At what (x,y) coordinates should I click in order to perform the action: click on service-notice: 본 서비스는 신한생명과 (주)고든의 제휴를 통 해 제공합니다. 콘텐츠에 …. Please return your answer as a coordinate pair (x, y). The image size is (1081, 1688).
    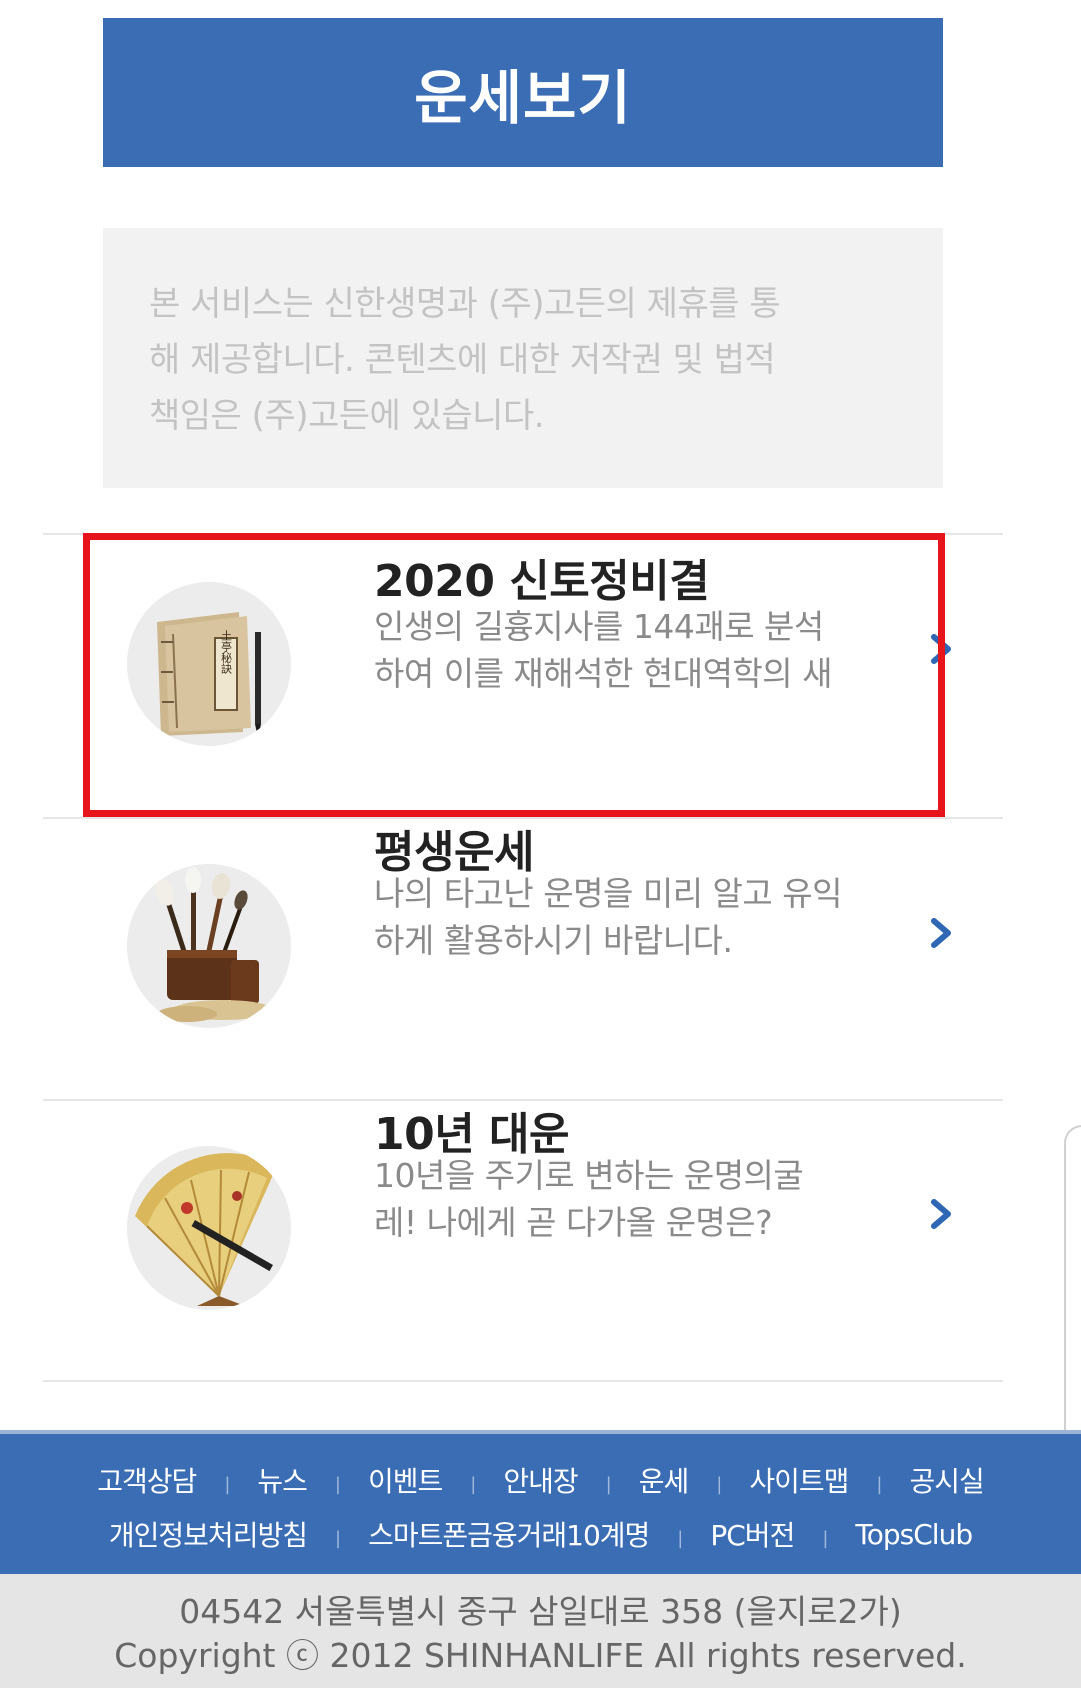
    Looking at the image, I should click on (523, 358).